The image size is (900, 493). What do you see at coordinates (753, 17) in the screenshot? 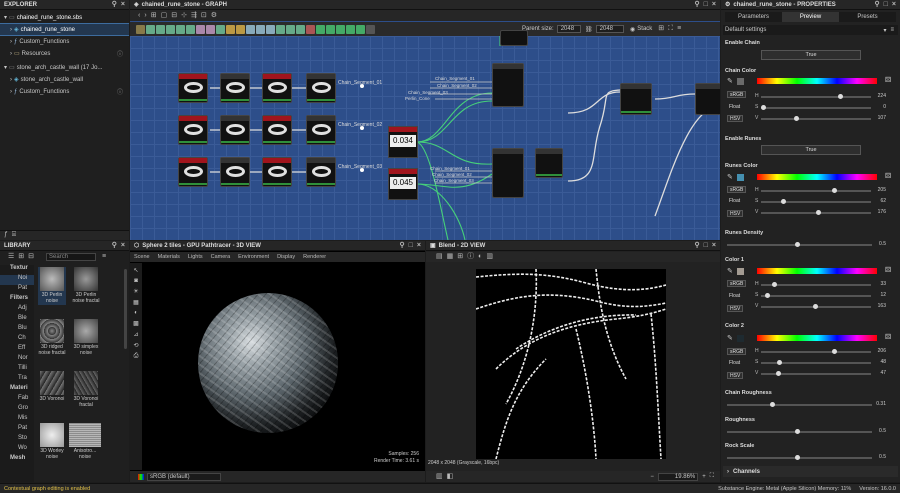
I see `tab-parameters: Parameters` at bounding box center [753, 17].